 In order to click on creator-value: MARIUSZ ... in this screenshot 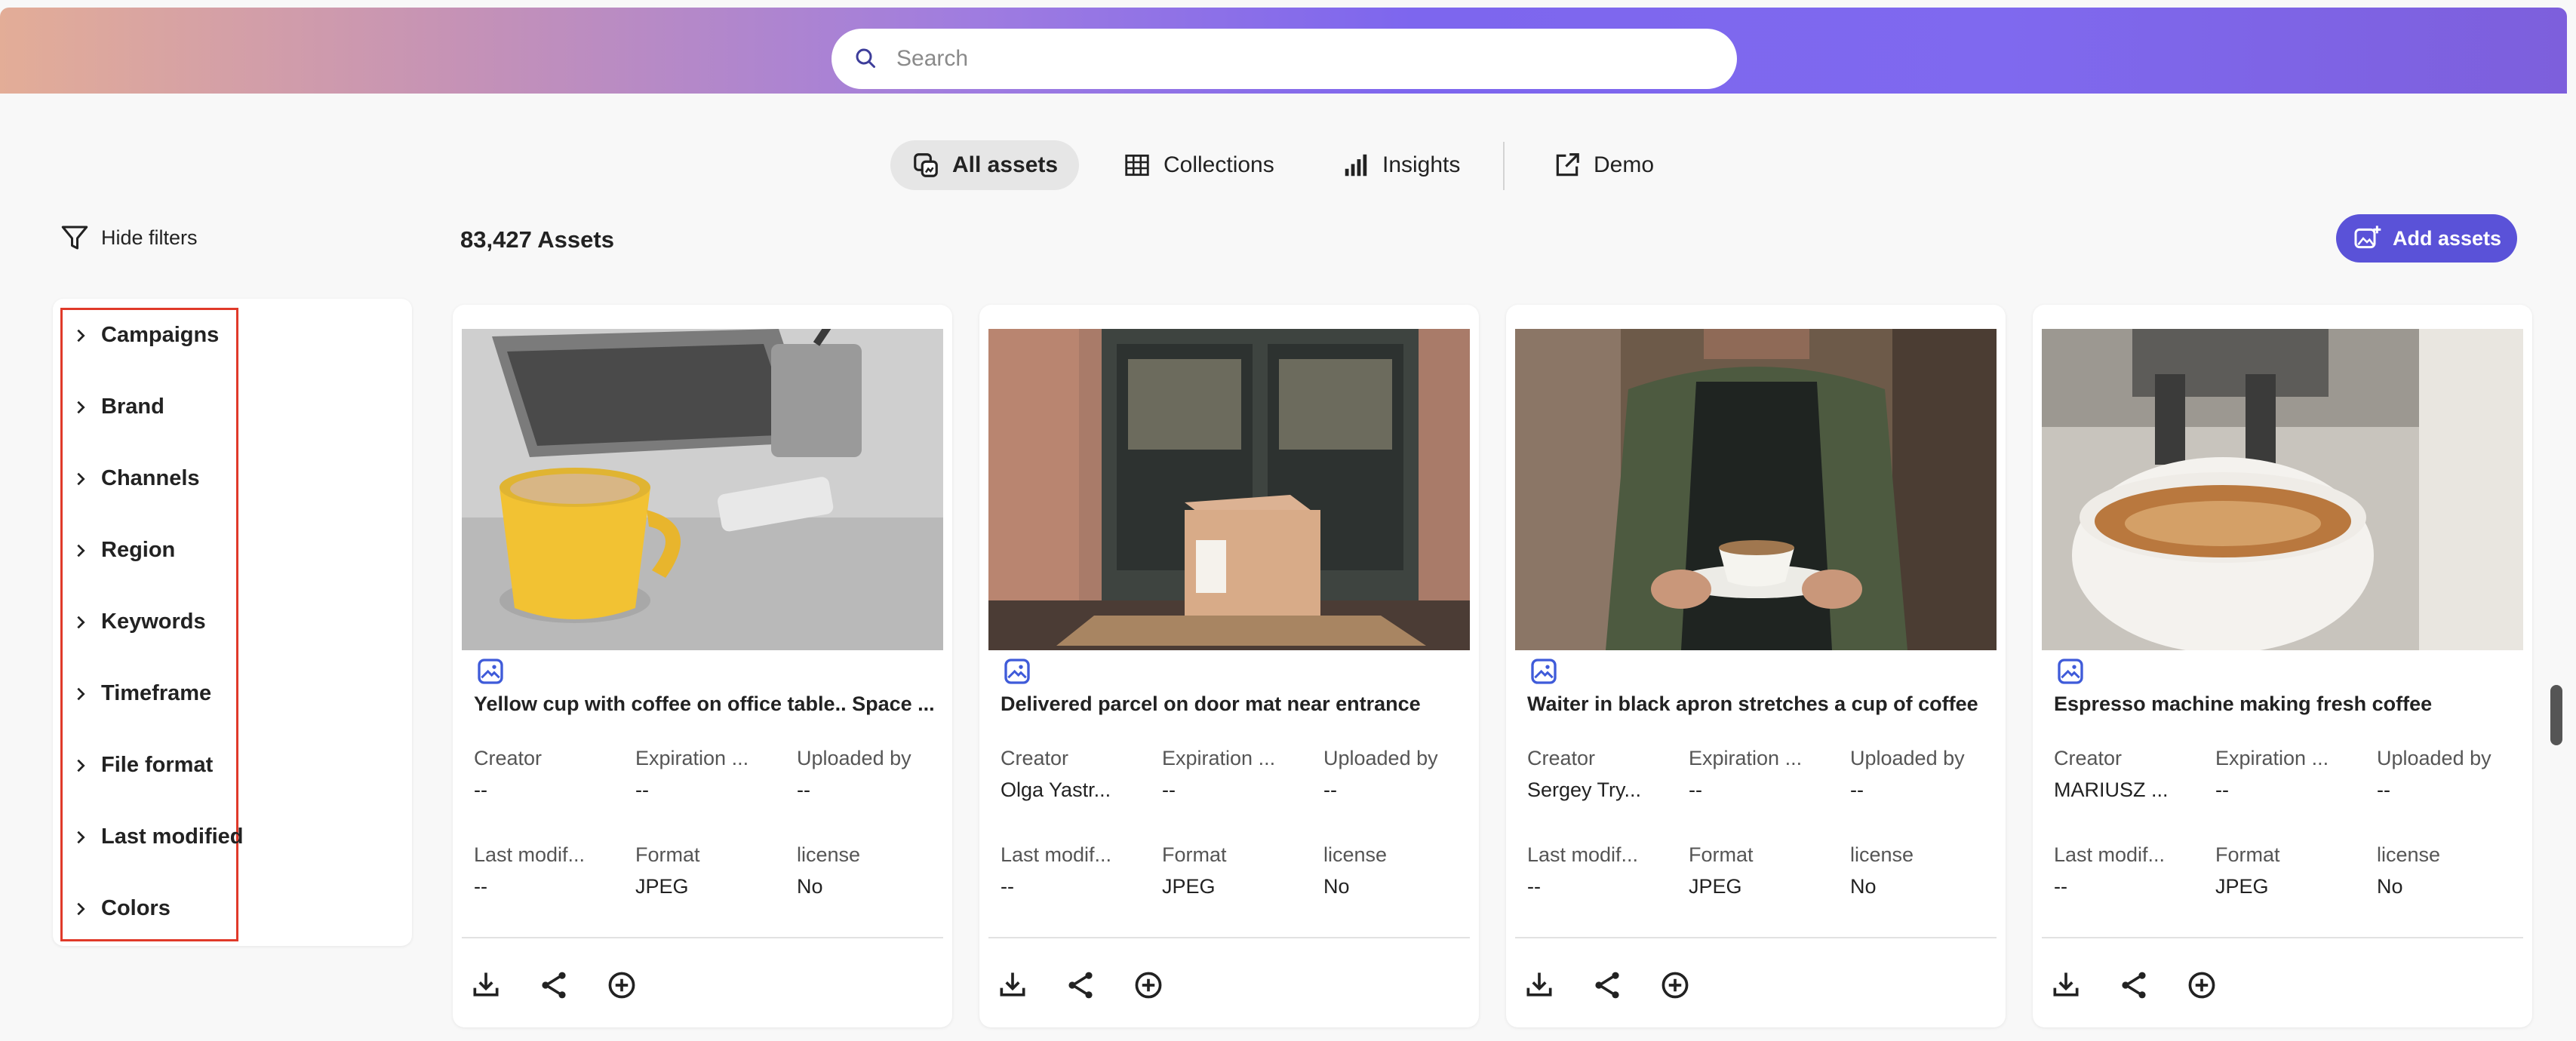, I will do `click(2111, 789)`.